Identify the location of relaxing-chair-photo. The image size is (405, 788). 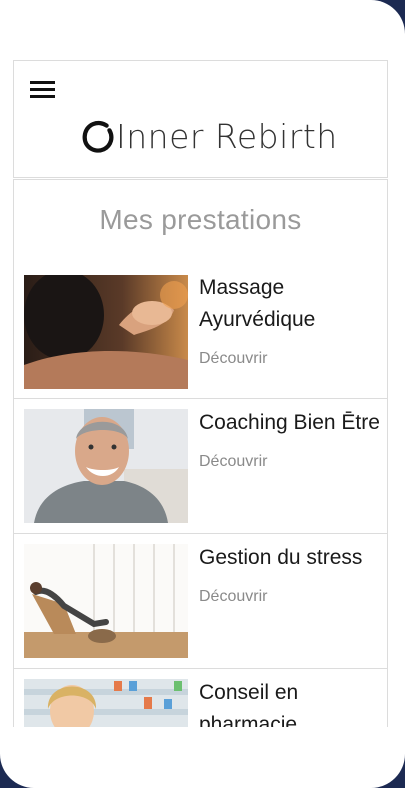
(106, 601).